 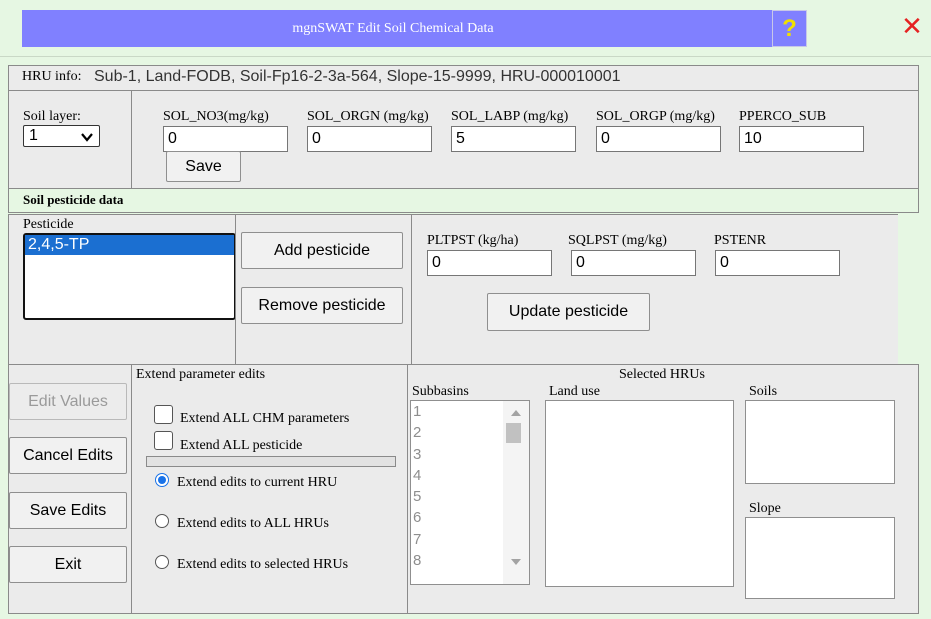 I want to click on pesticide-list-item: 2,4,5-TP, so click(x=129, y=245).